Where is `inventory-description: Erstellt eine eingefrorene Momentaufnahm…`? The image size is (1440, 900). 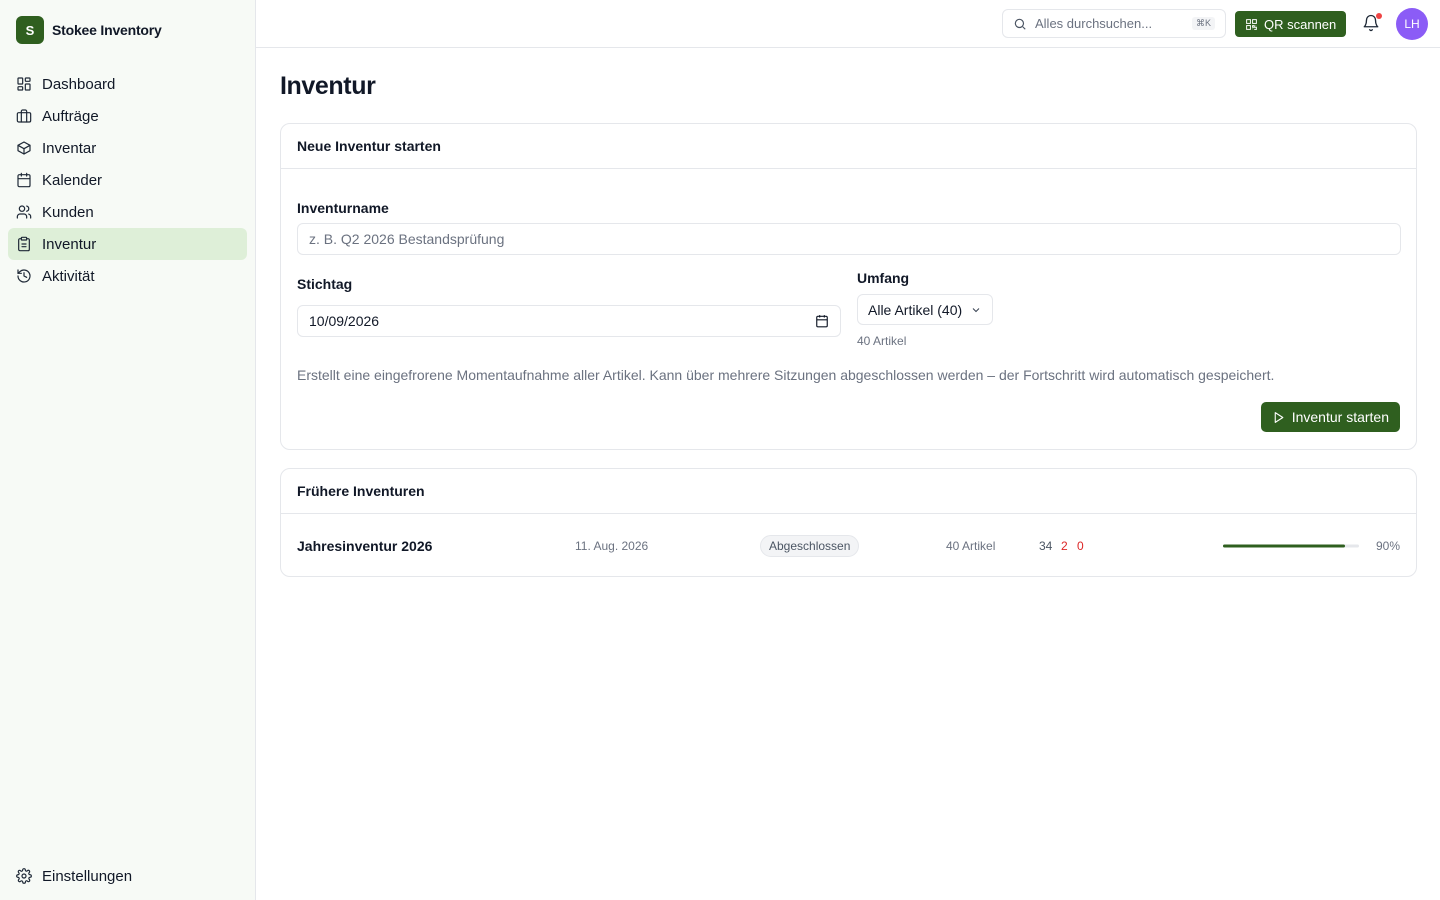 inventory-description: Erstellt eine eingefrorene Momentaufnahm… is located at coordinates (786, 375).